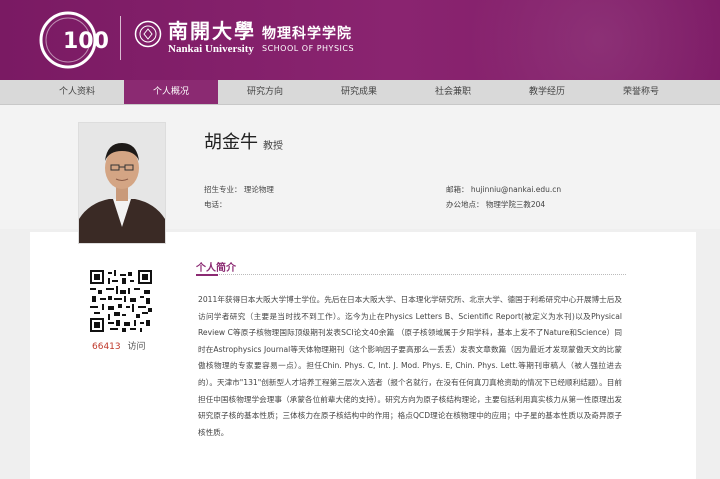  I want to click on phone-label: 电话：, so click(215, 204).